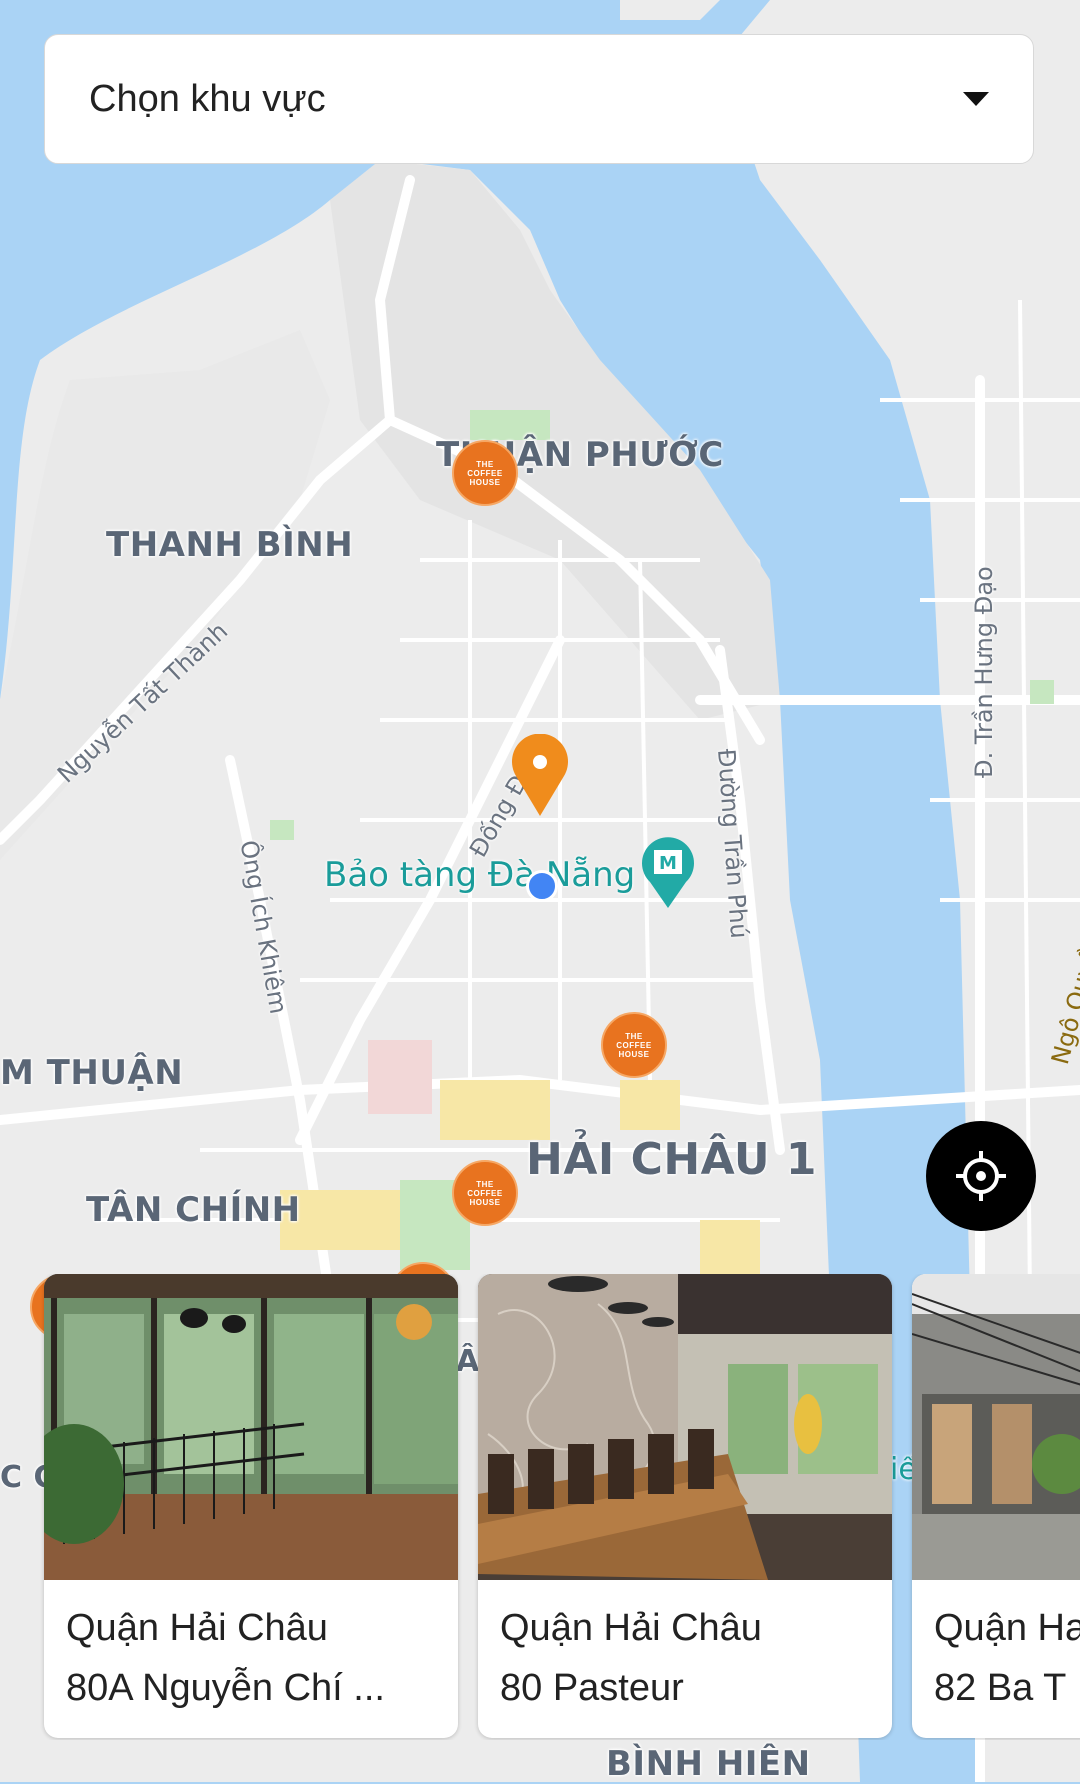  I want to click on museum-icon: M, so click(668, 872).